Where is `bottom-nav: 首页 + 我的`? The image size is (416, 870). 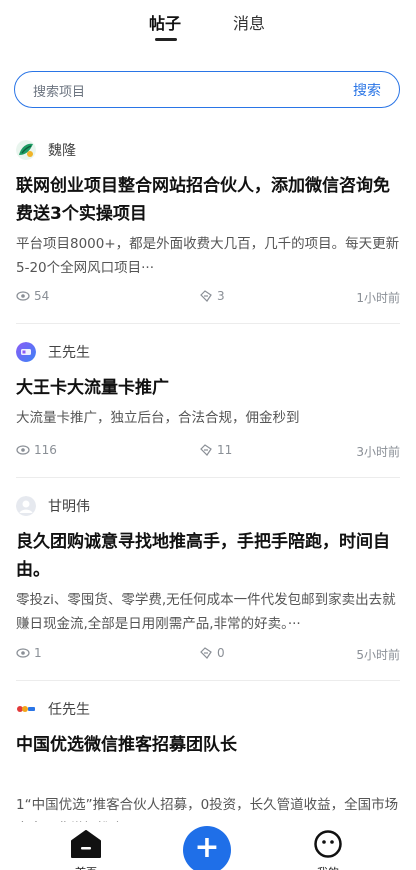 bottom-nav: 首页 + 我的 is located at coordinates (208, 846).